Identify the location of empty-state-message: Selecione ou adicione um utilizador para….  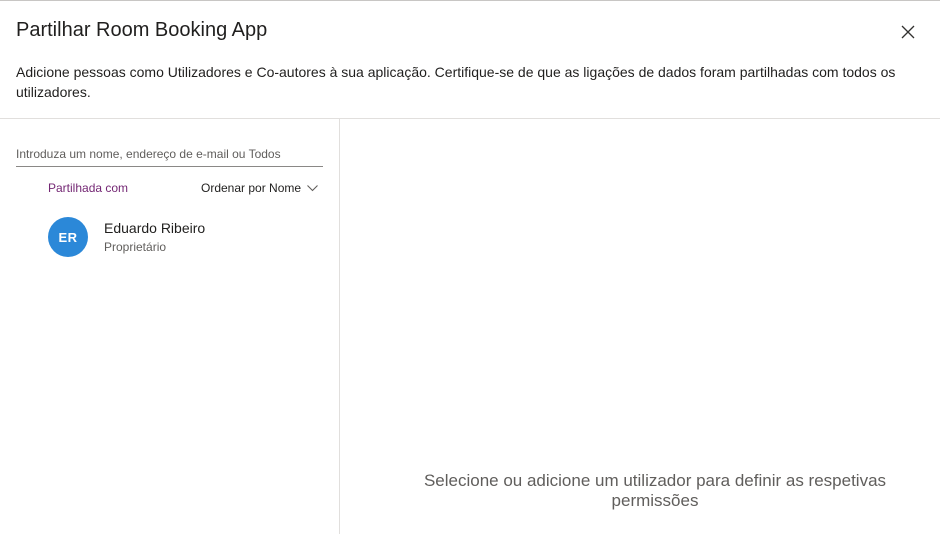
(655, 490).